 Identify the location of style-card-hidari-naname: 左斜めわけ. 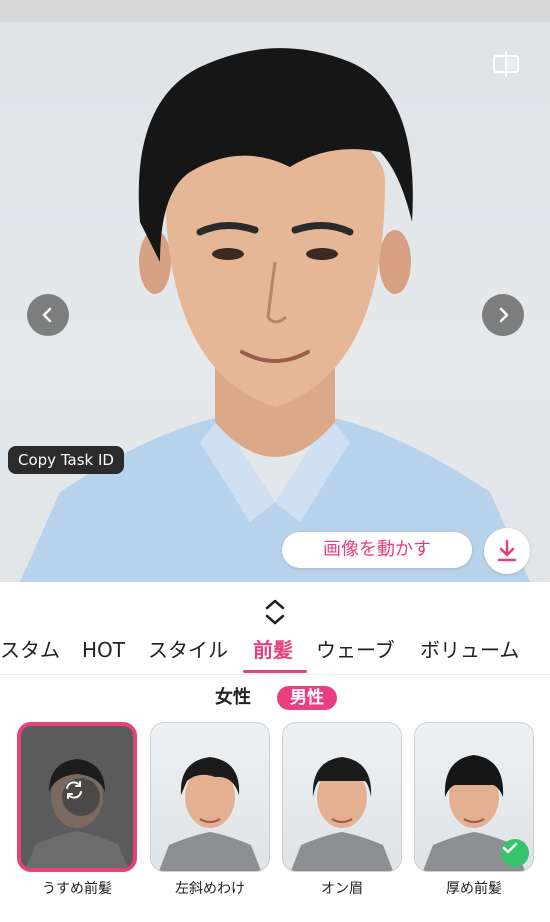
(210, 810).